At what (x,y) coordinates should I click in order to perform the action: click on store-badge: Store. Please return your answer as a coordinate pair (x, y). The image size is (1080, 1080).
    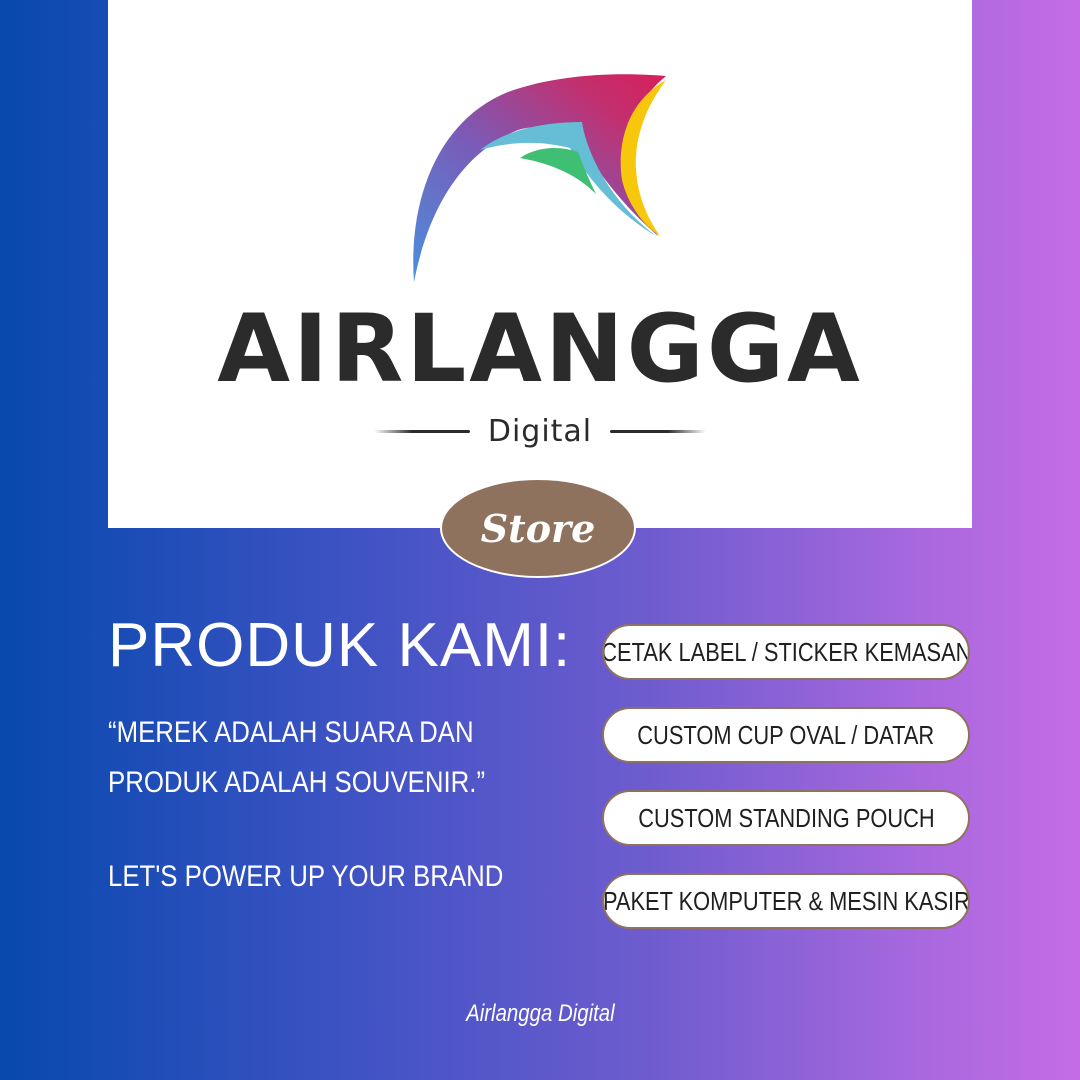
    Looking at the image, I should click on (538, 528).